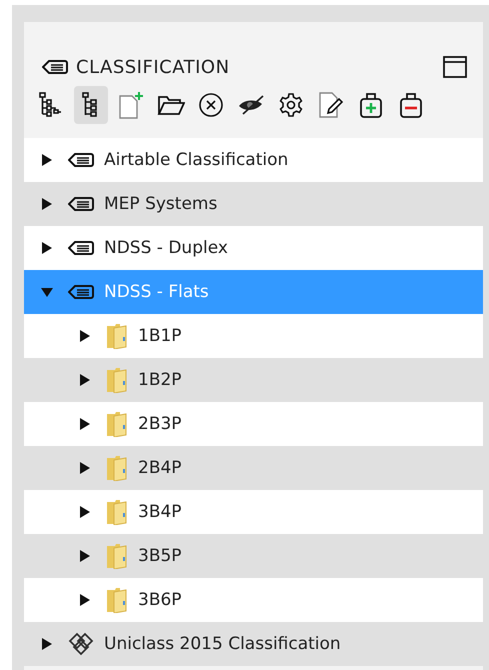 The height and width of the screenshot is (670, 489). I want to click on crossed-eye-icon, so click(251, 105).